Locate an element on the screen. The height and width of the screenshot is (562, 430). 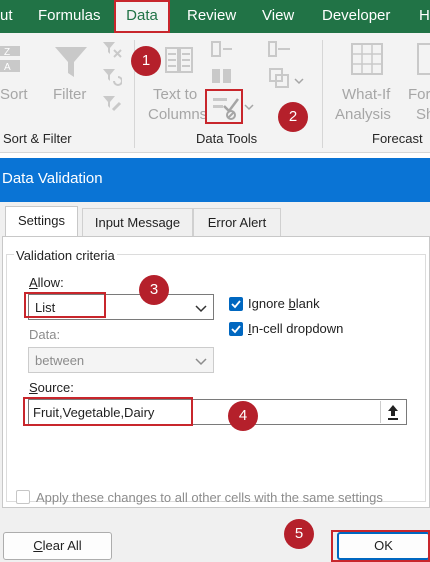
validation-criteria-label: Validation criteria is located at coordinates (65, 255).